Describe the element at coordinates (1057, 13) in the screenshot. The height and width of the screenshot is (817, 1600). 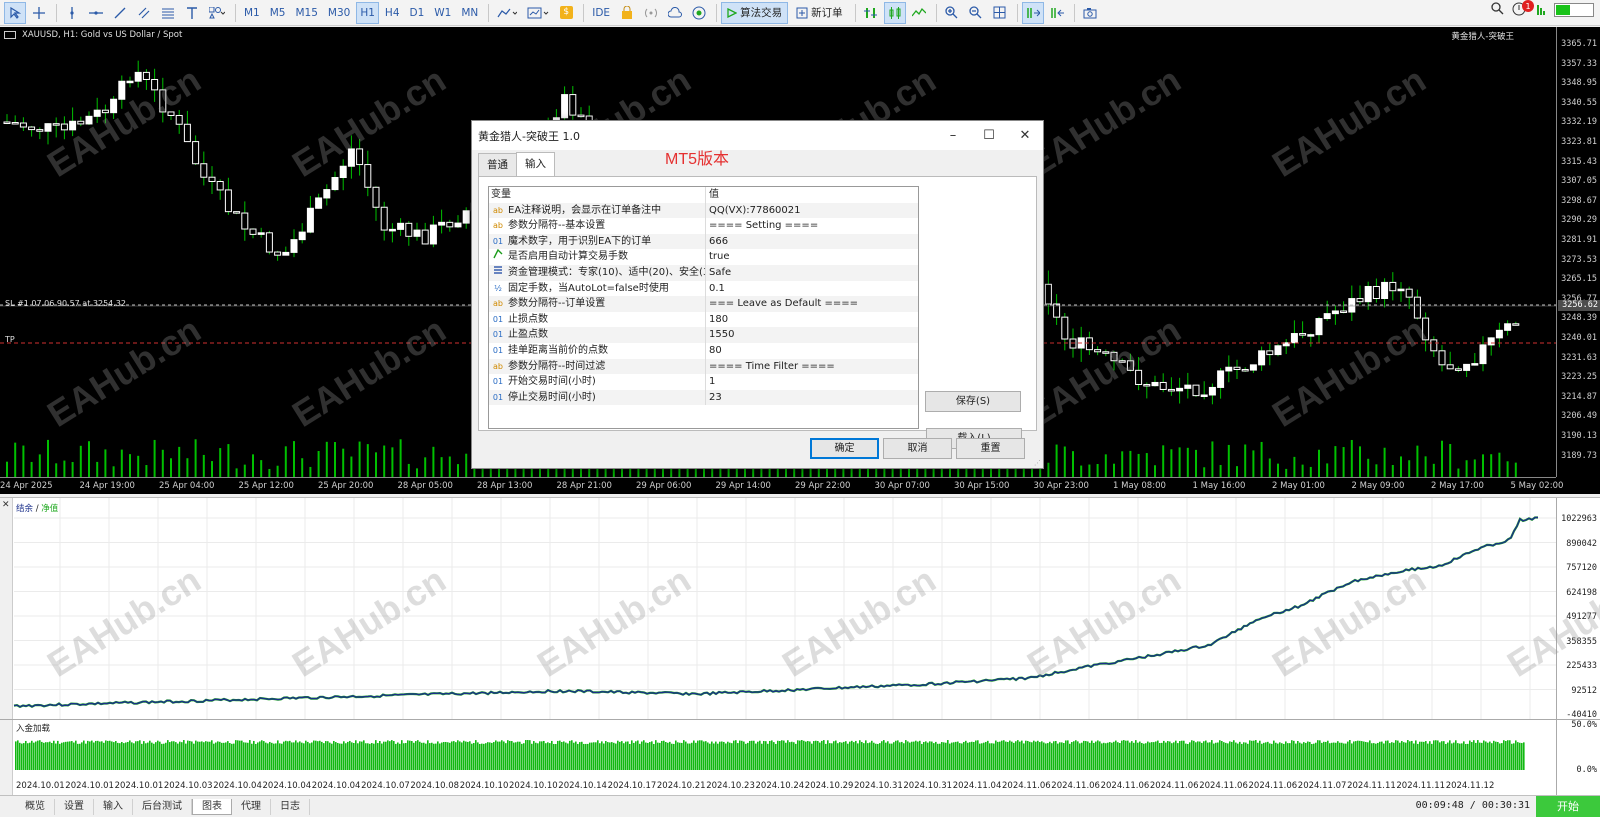
I see `chart-shift-icon` at that location.